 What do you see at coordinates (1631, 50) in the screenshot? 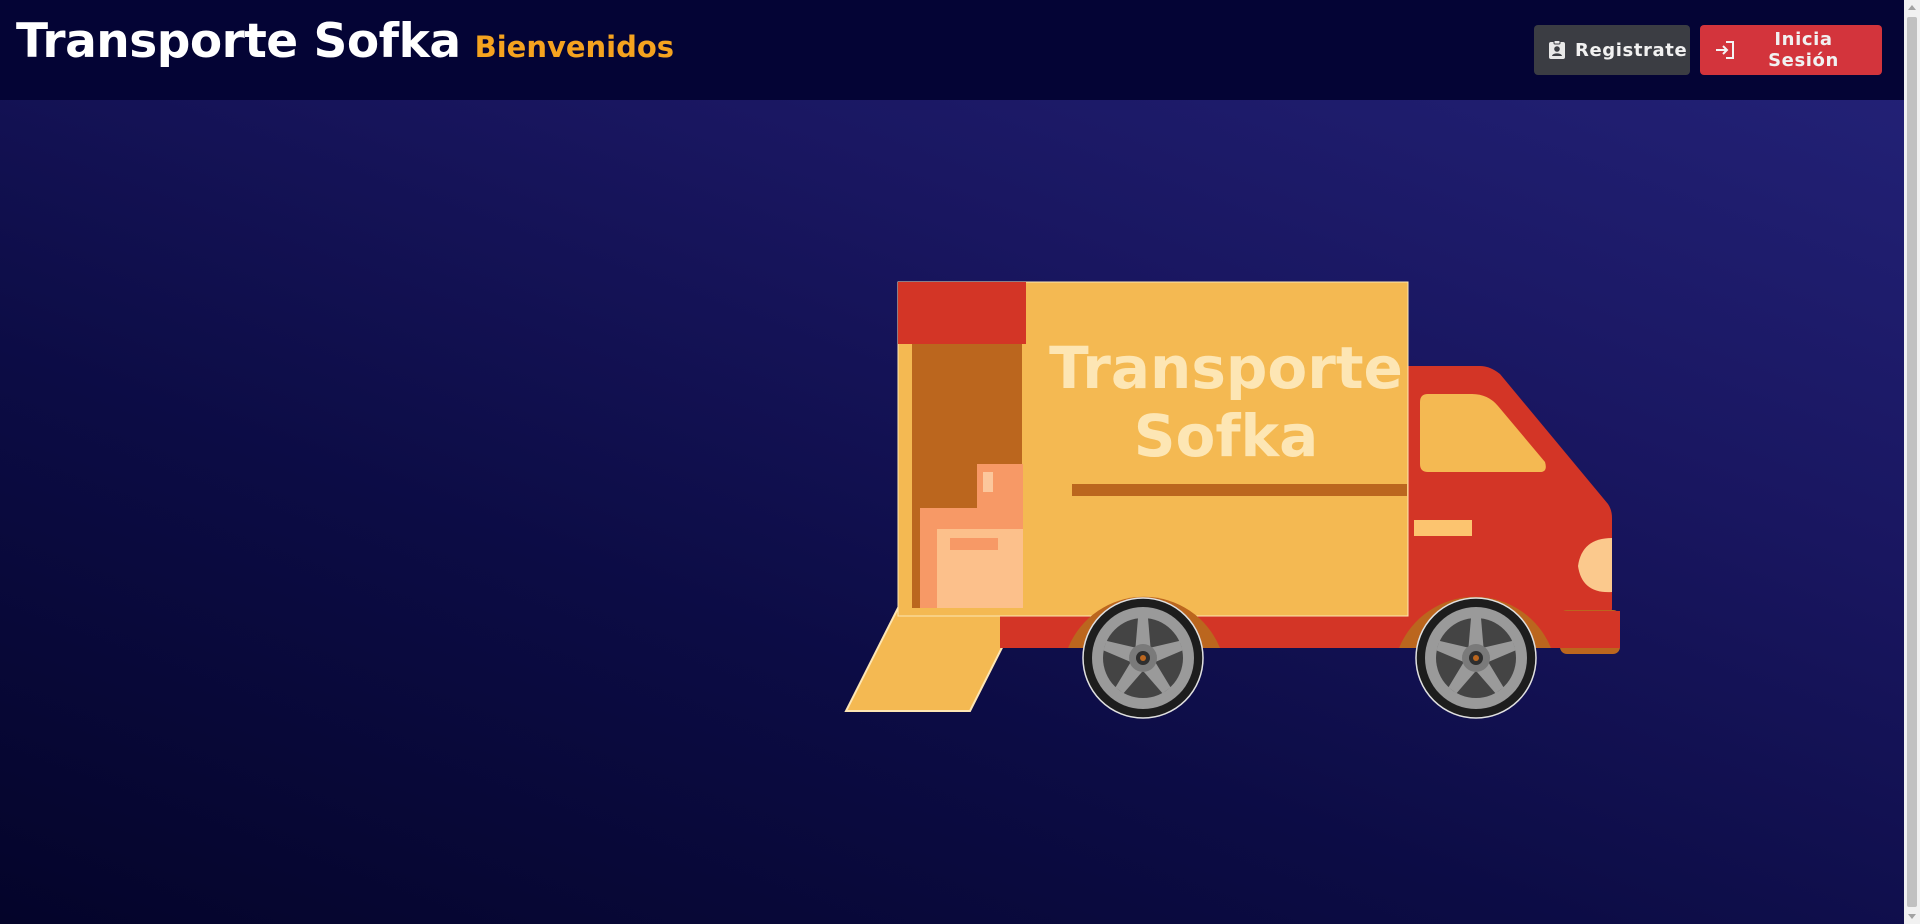
I see `register-button-label: Registrate` at bounding box center [1631, 50].